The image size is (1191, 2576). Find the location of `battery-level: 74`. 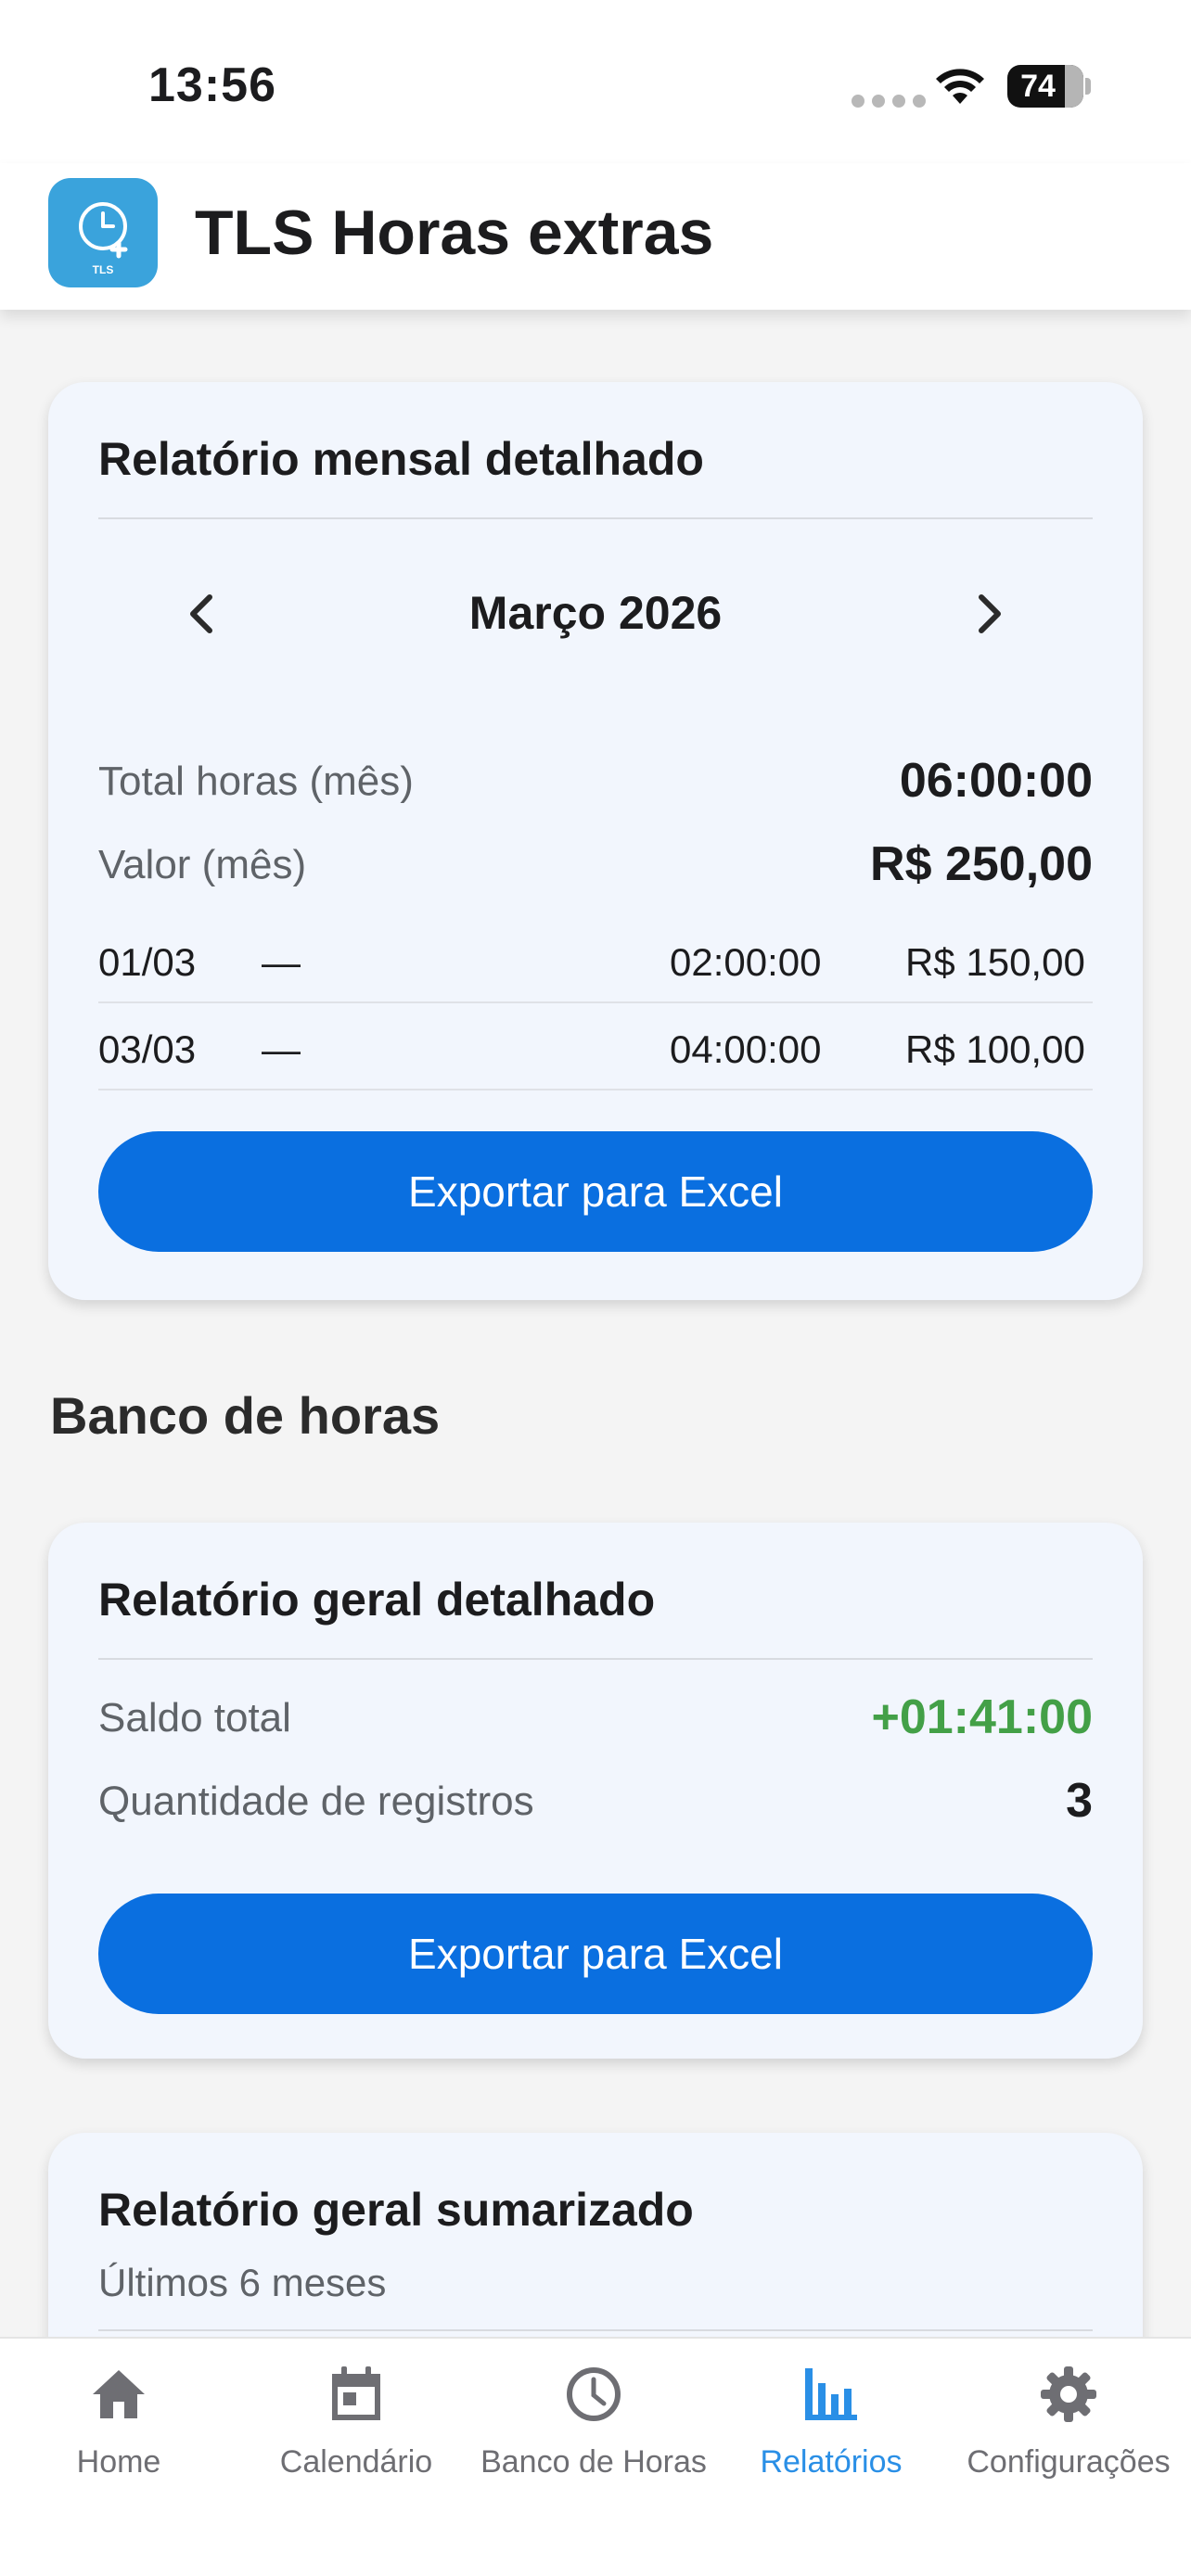

battery-level: 74 is located at coordinates (1038, 87).